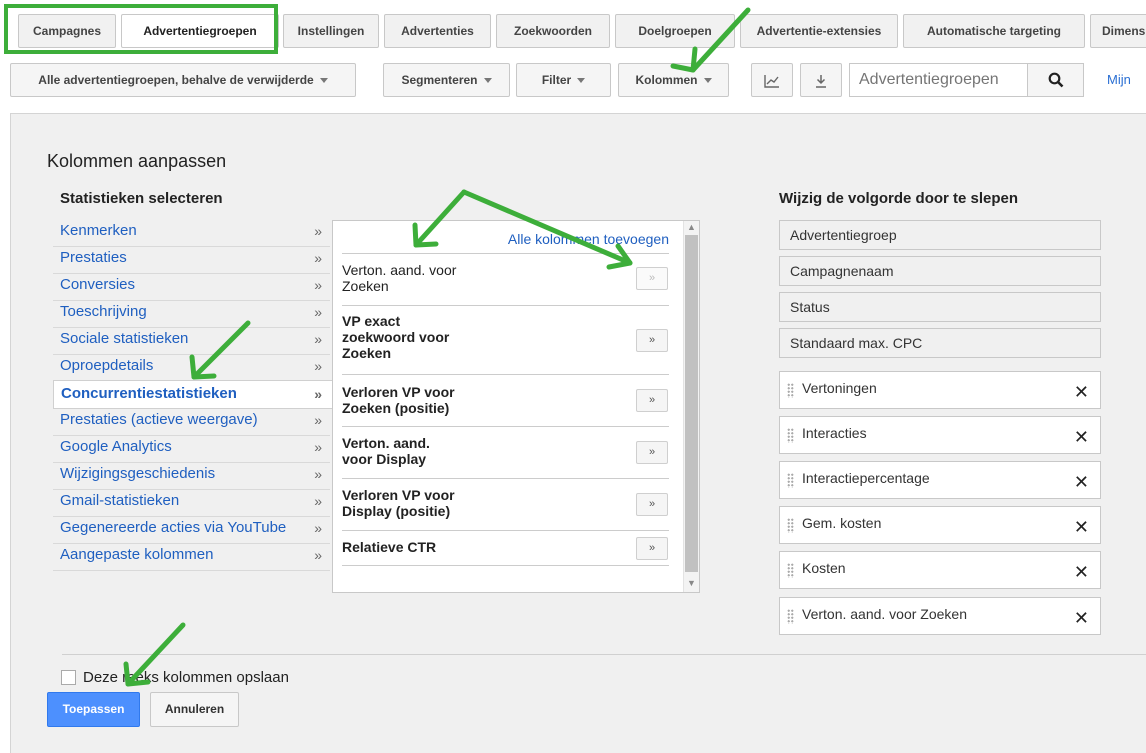 Image resolution: width=1146 pixels, height=753 pixels. Describe the element at coordinates (98, 284) in the screenshot. I see `category-label: Conversies` at that location.